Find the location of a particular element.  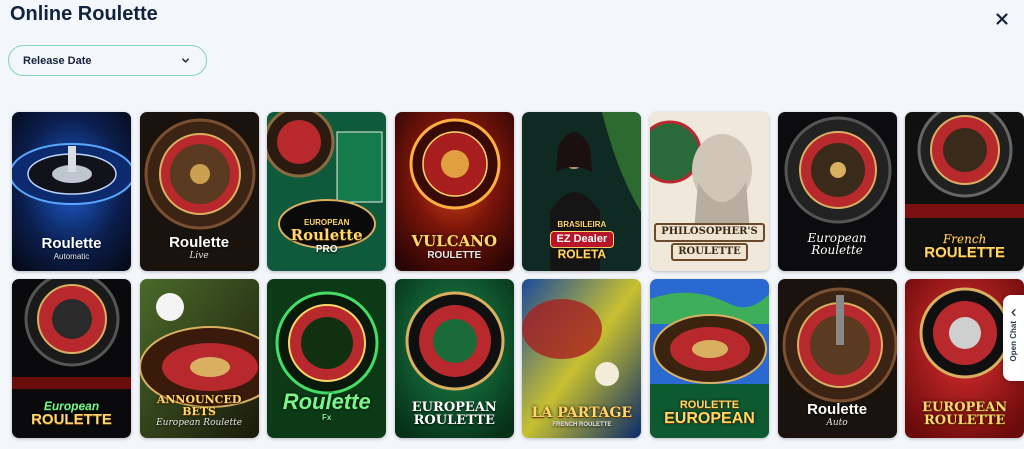

close-icon is located at coordinates (1002, 19).